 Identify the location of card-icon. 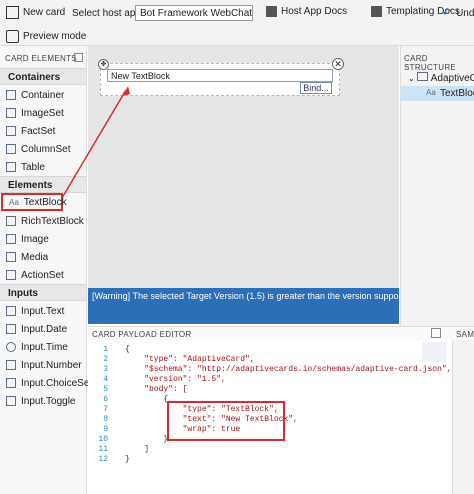
(423, 76).